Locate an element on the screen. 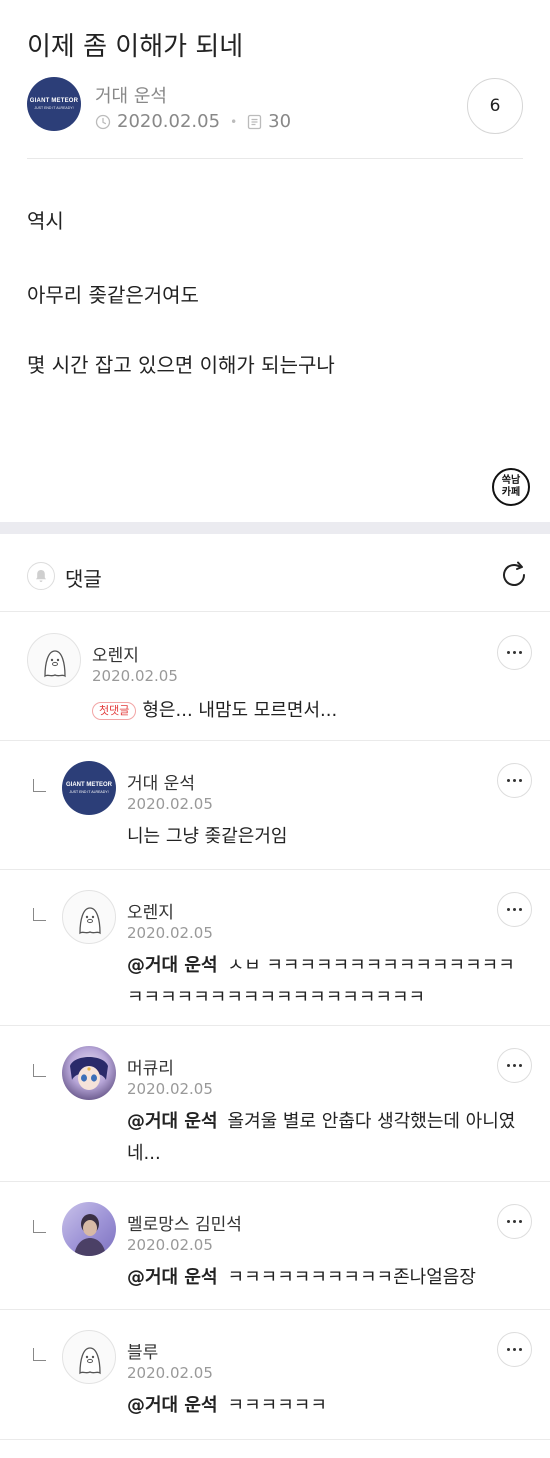 Image resolution: width=550 pixels, height=1458 pixels. first-comment-badge: 첫댓글 is located at coordinates (114, 711).